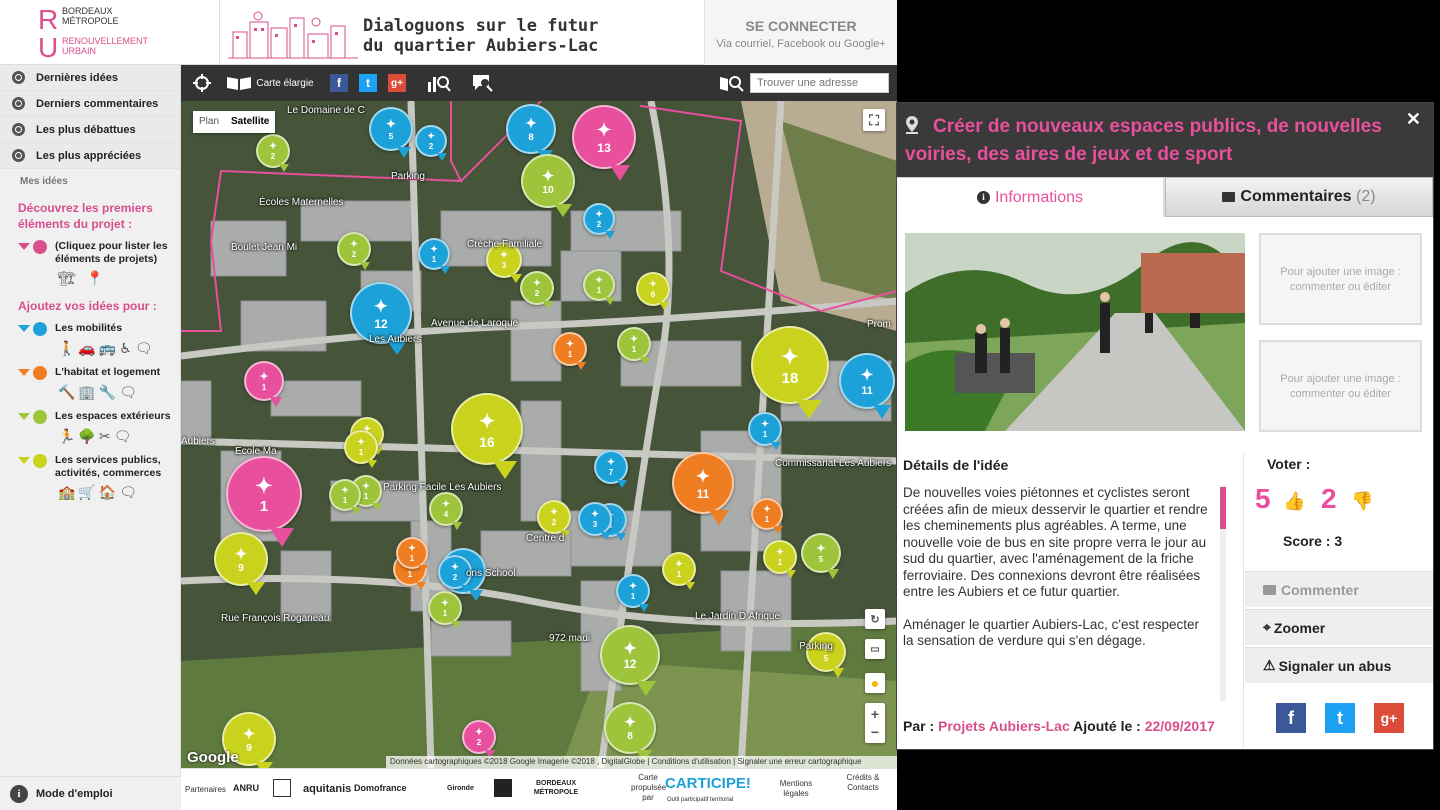 This screenshot has height=810, width=1440. Describe the element at coordinates (604, 143) in the screenshot. I see `idea-marker: ✦ 13` at that location.